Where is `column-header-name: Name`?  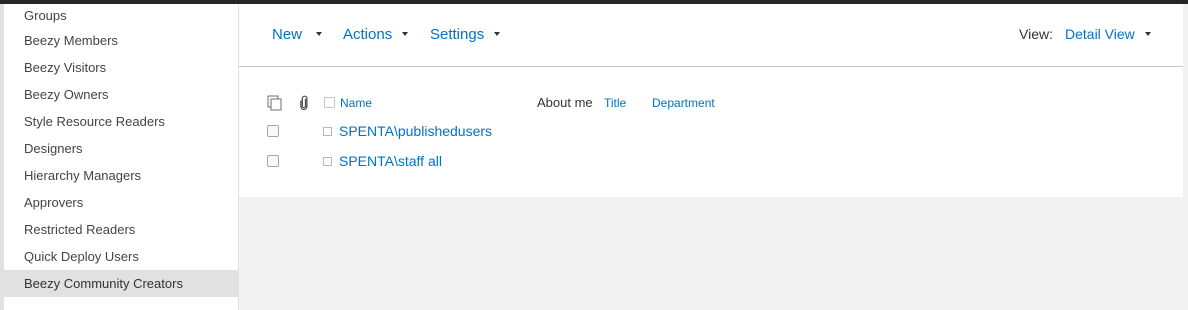
column-header-name: Name is located at coordinates (356, 103).